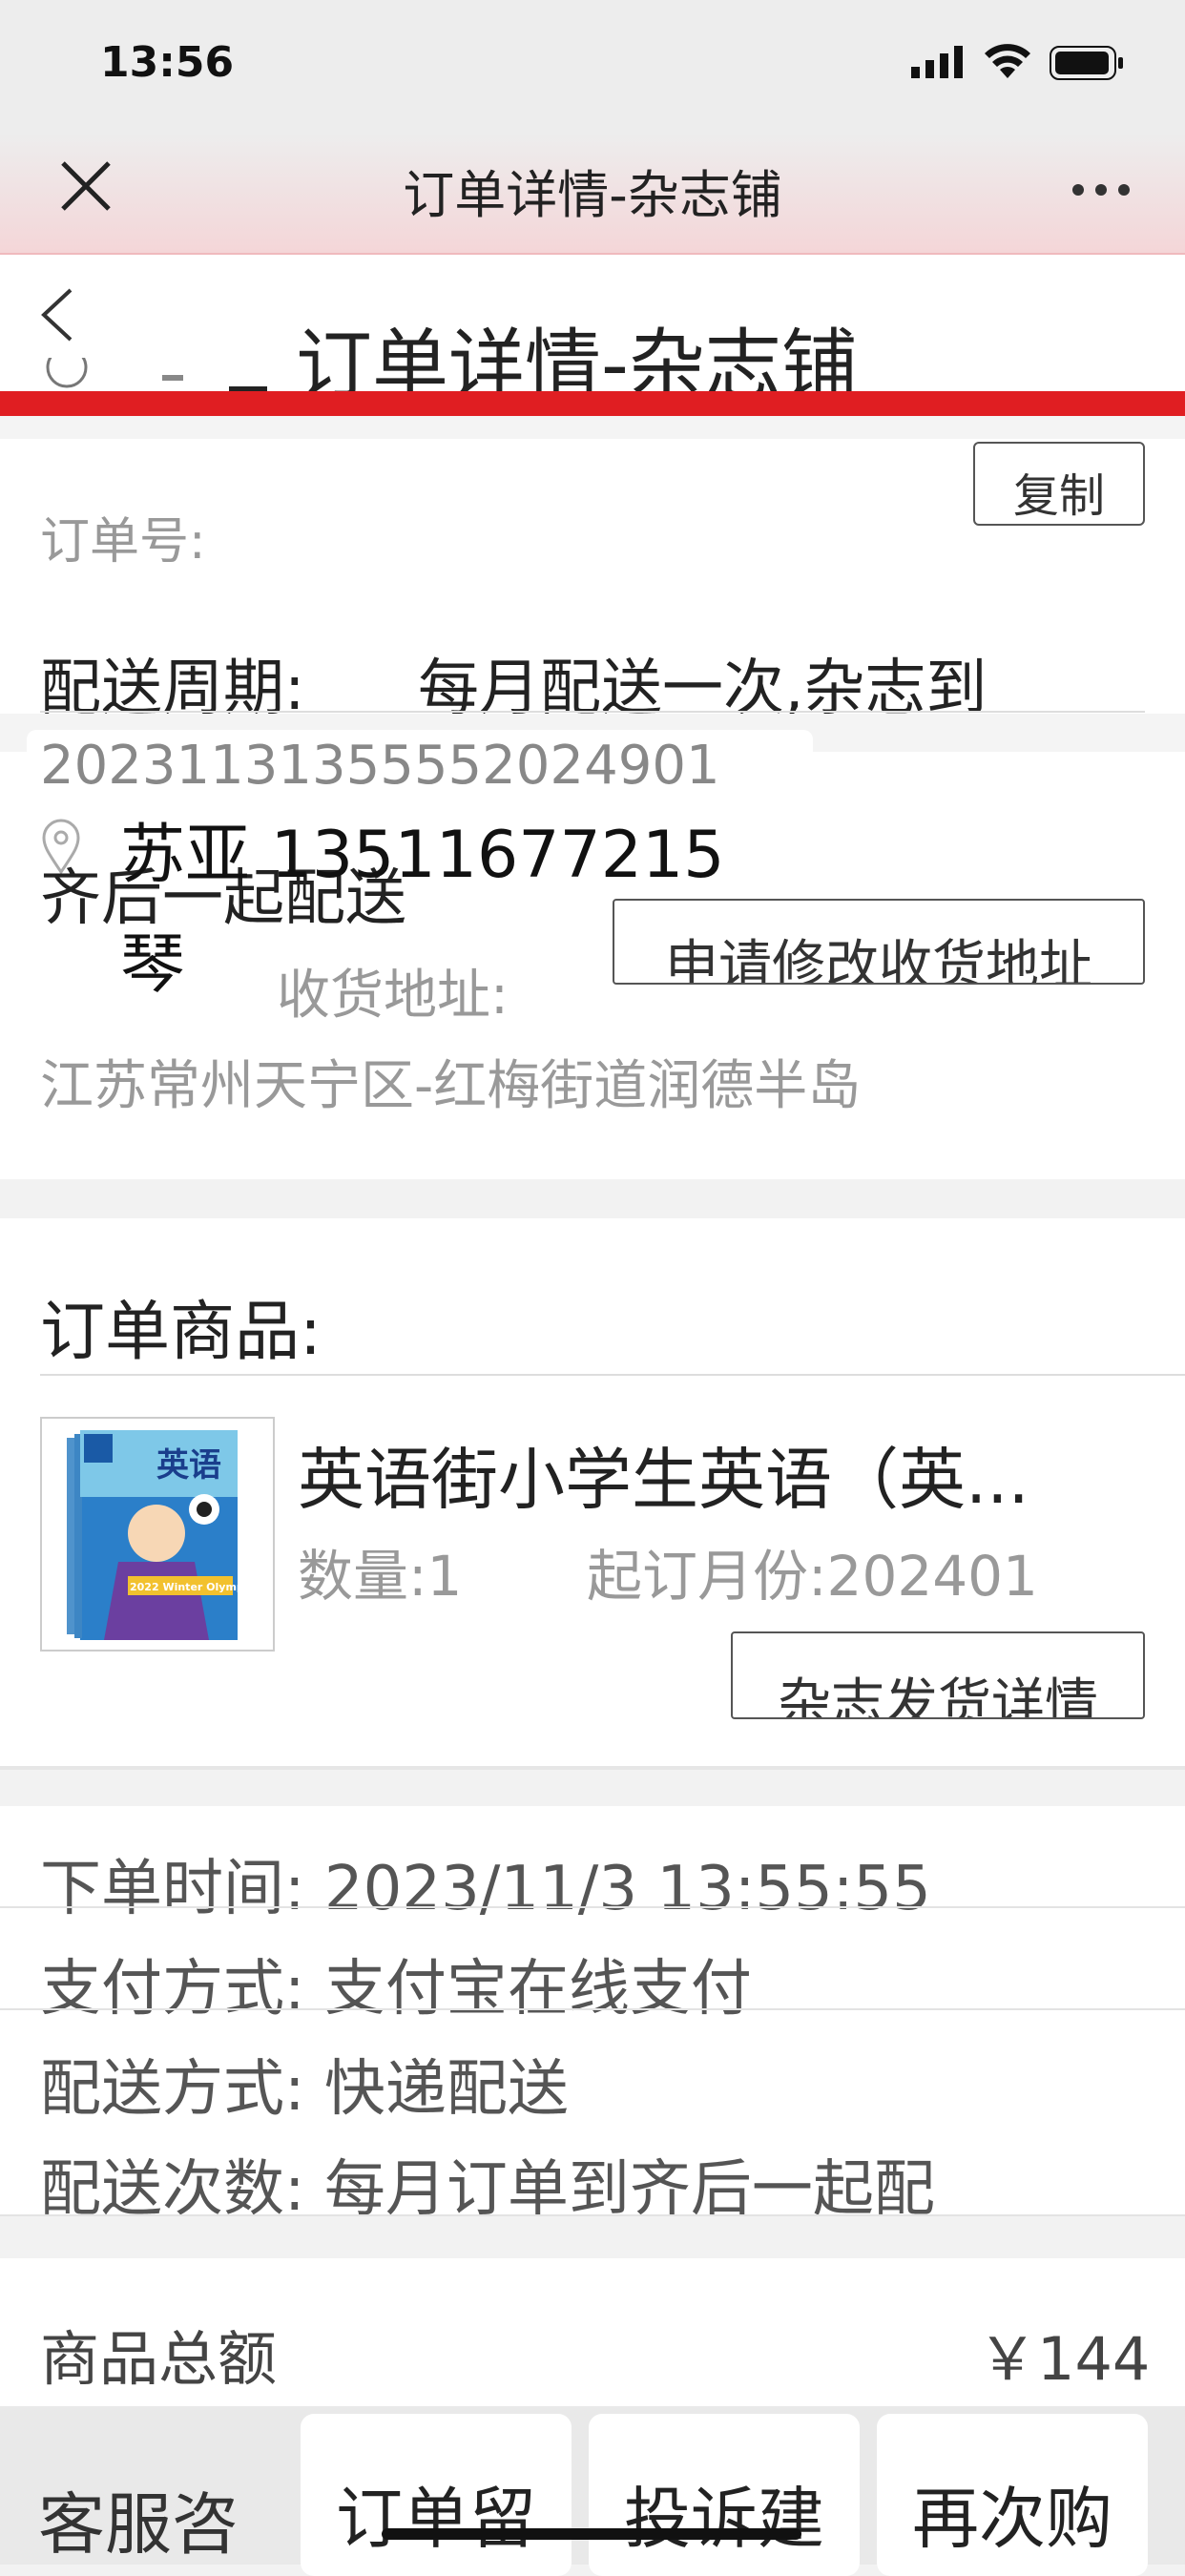  Describe the element at coordinates (938, 1675) in the screenshot. I see `shipping-details-button: 杂志发货详情` at that location.